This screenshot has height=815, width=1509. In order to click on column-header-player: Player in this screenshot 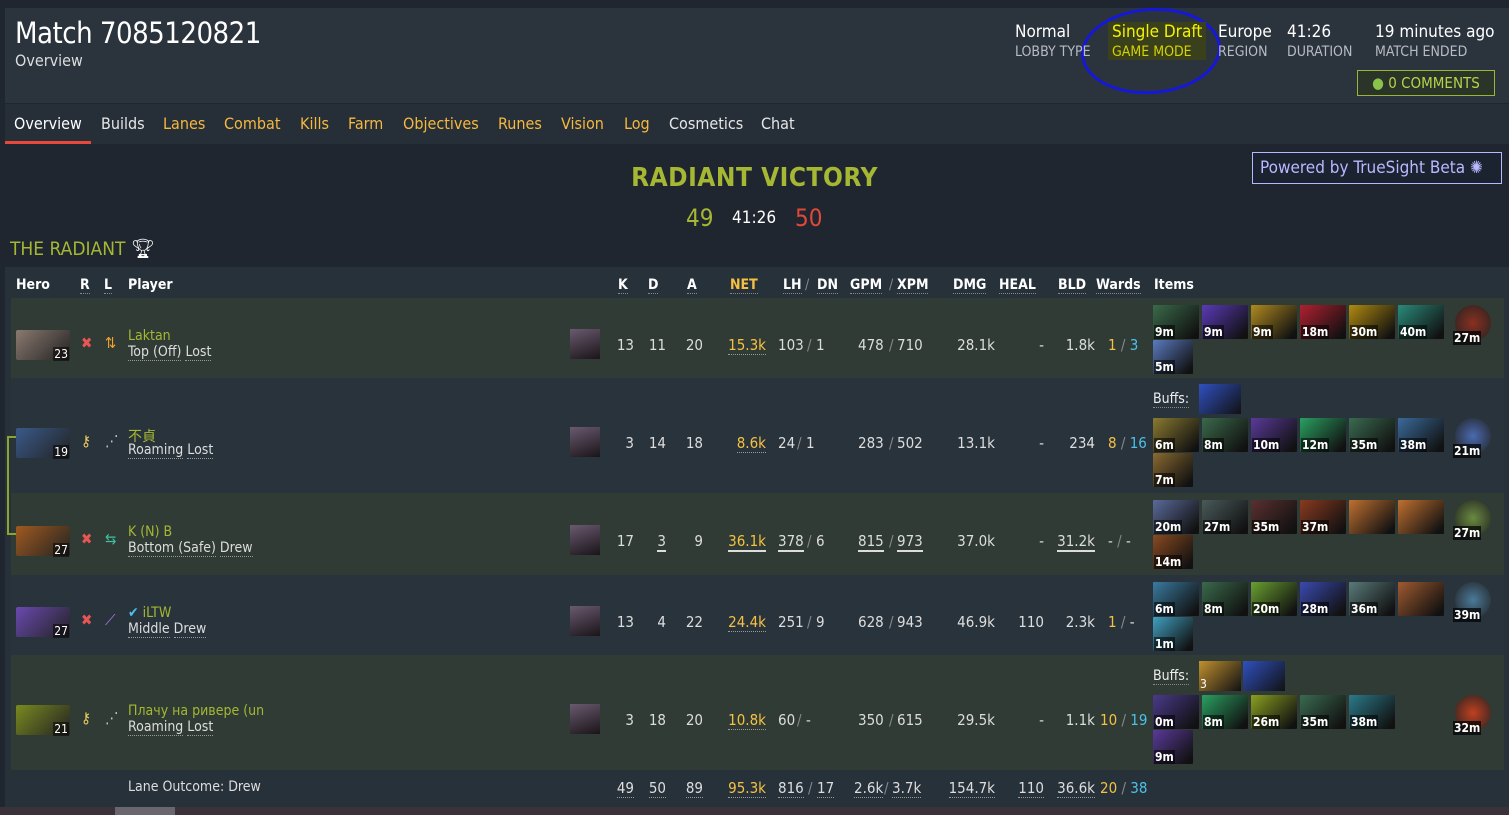, I will do `click(150, 285)`.